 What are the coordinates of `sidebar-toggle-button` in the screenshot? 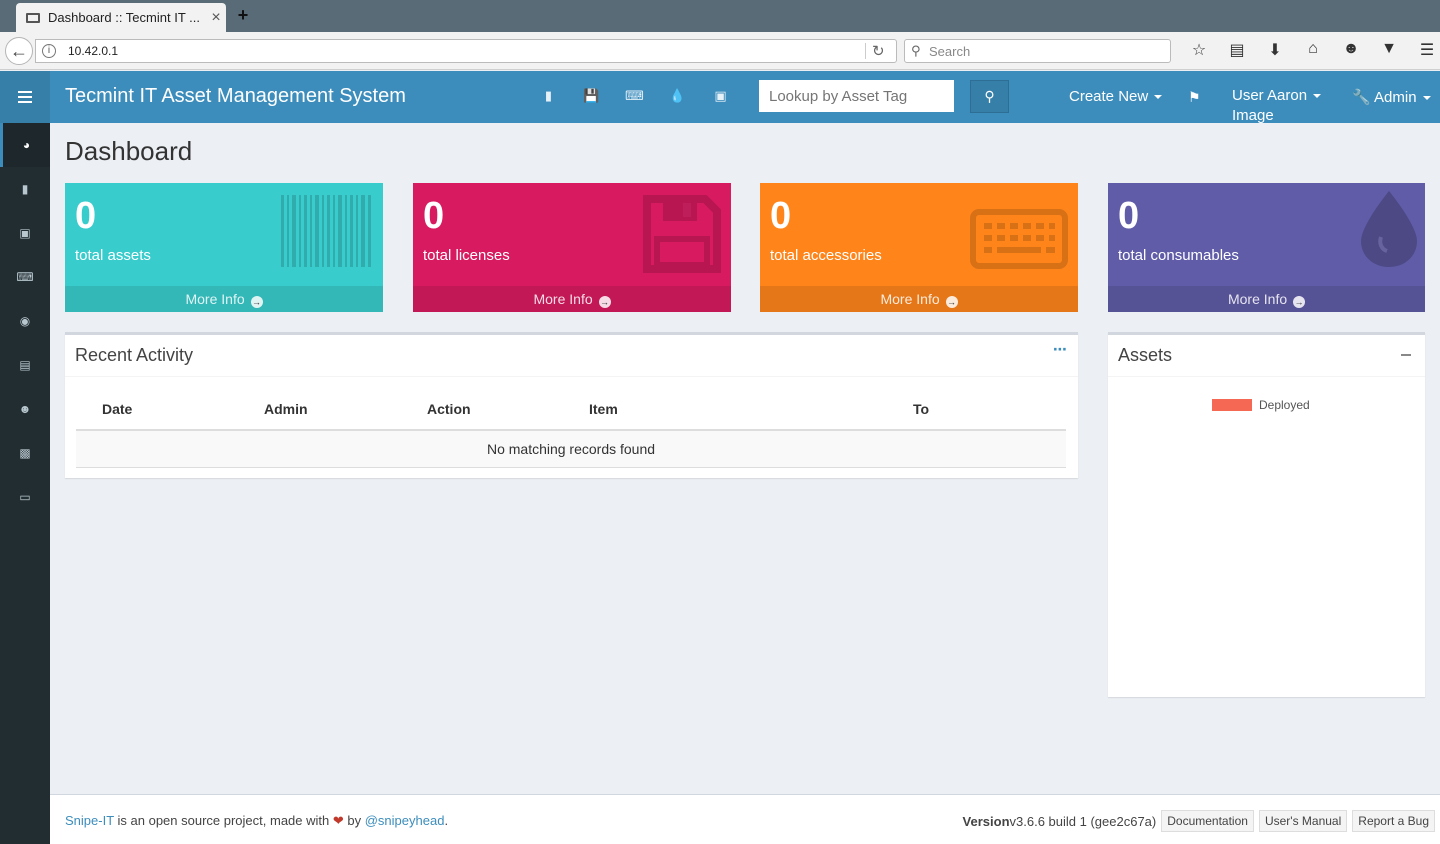 It's located at (25, 97).